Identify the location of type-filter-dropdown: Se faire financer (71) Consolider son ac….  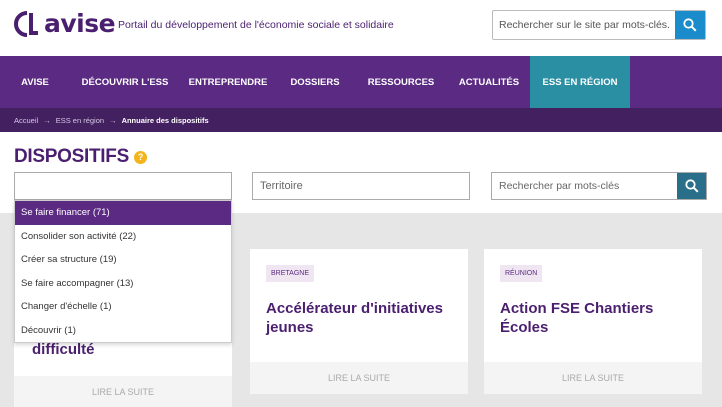
(123, 271).